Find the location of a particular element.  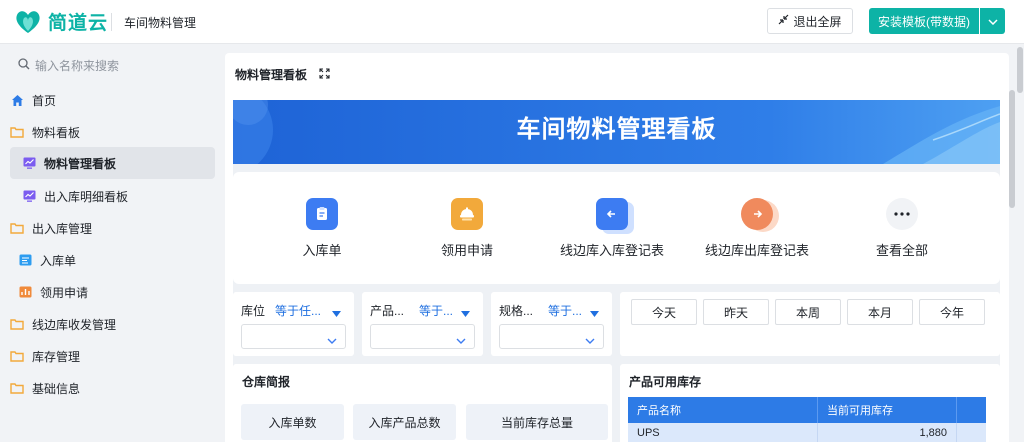

sidebar-item-label: 入库单 is located at coordinates (58, 260).